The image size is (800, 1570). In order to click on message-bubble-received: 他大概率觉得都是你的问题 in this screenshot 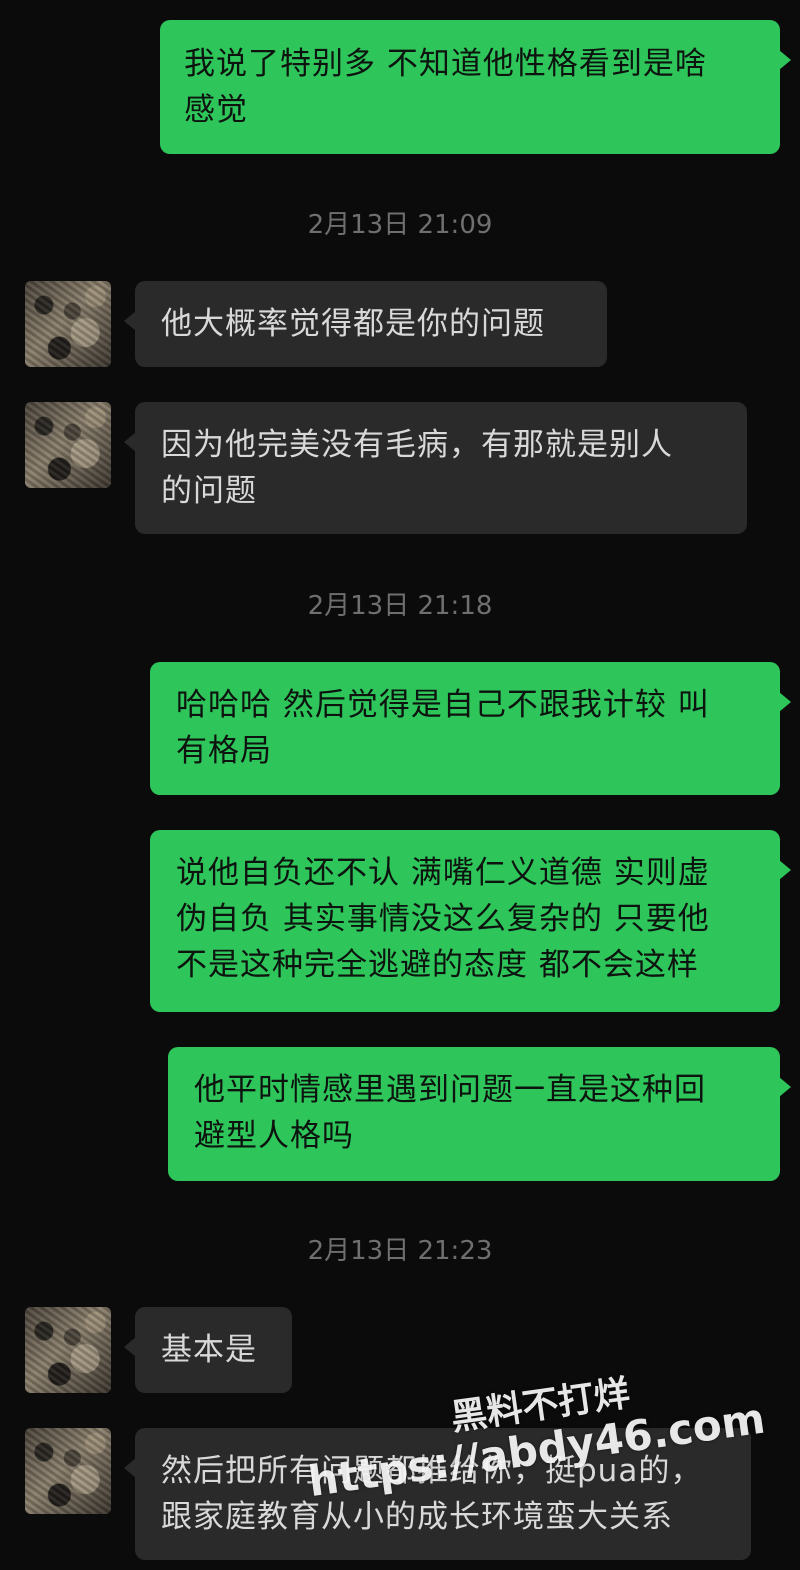, I will do `click(365, 324)`.